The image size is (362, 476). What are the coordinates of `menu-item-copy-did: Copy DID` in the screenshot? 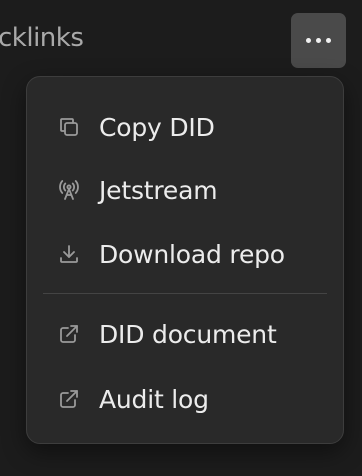 It's located at (185, 127).